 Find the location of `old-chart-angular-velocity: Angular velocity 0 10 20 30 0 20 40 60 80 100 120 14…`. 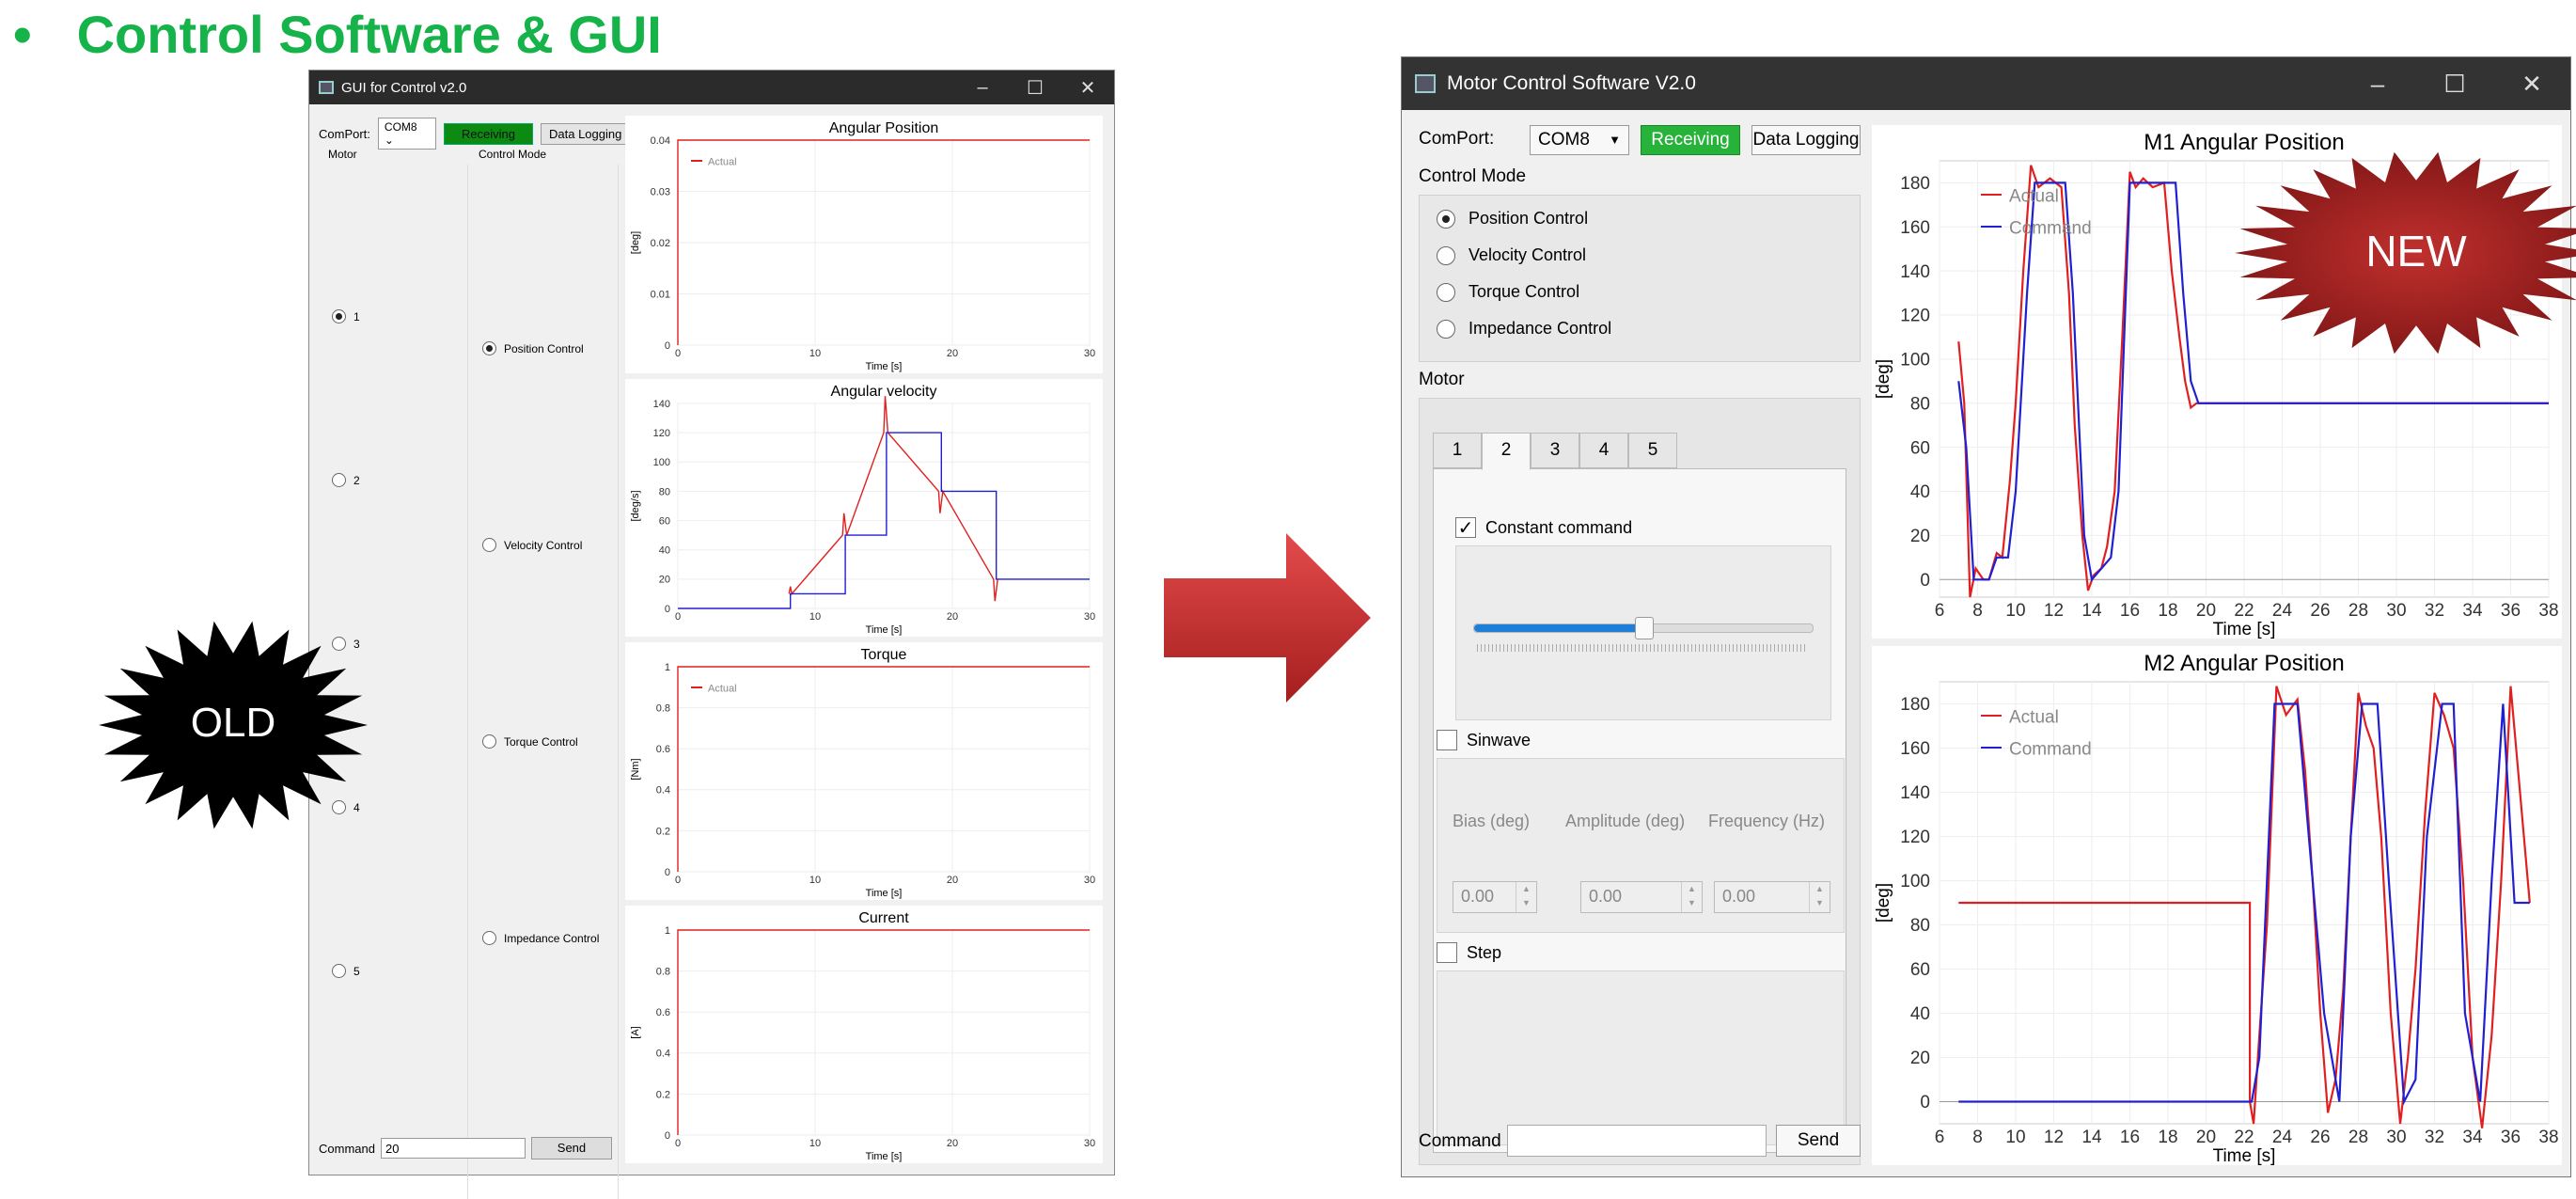

old-chart-angular-velocity: Angular velocity 0 10 20 30 0 20 40 60 80 100 120 14… is located at coordinates (864, 508).